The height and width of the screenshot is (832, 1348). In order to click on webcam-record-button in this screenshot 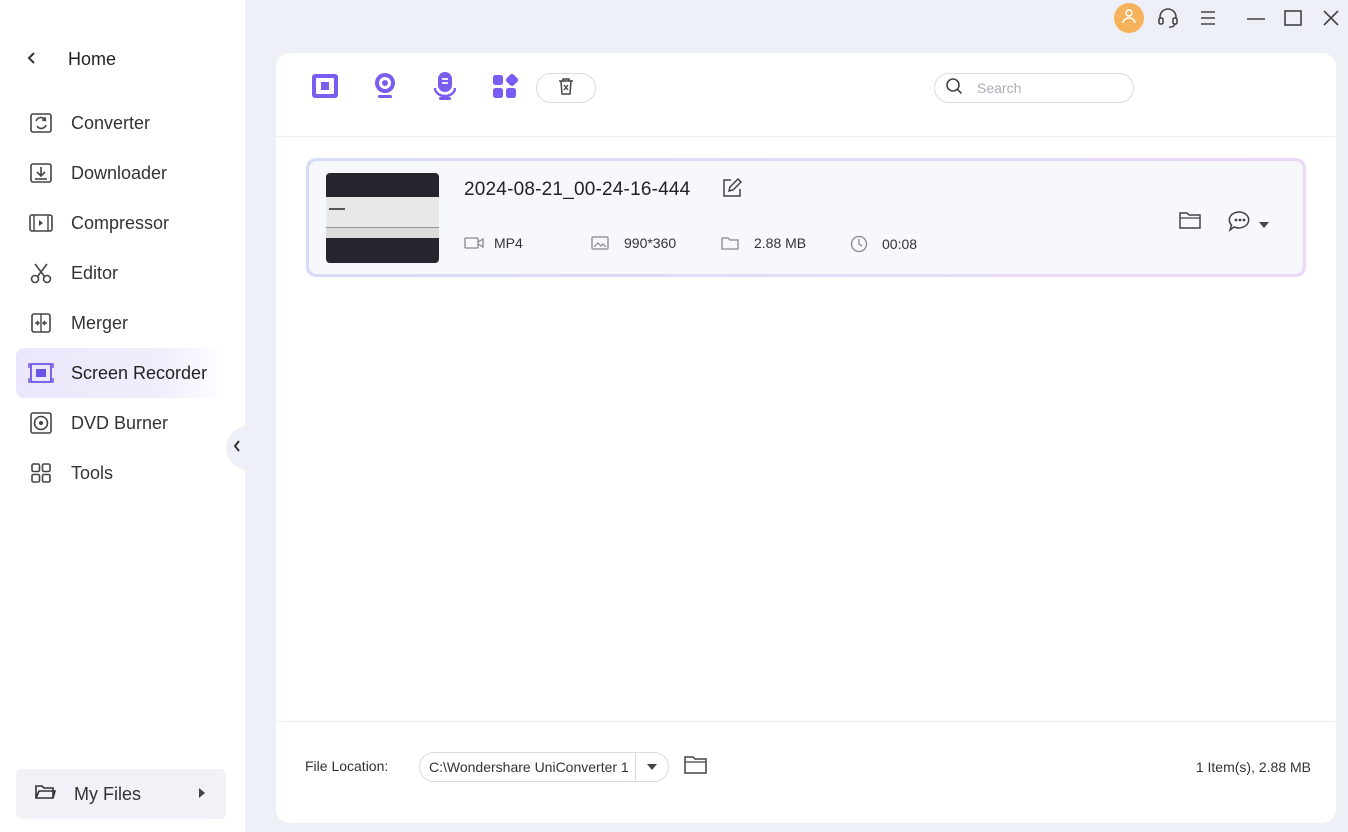, I will do `click(385, 88)`.